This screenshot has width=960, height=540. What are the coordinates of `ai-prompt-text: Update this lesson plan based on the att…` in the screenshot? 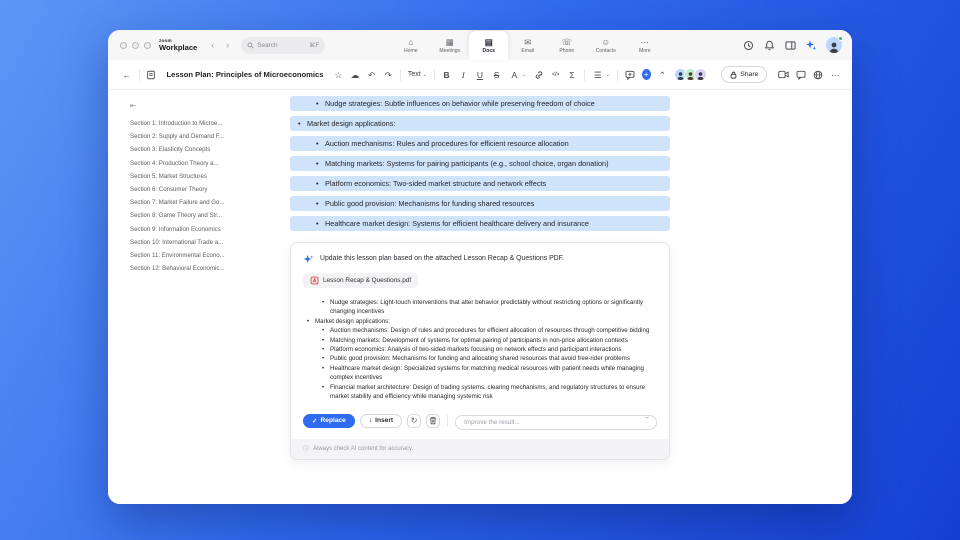 It's located at (442, 258).